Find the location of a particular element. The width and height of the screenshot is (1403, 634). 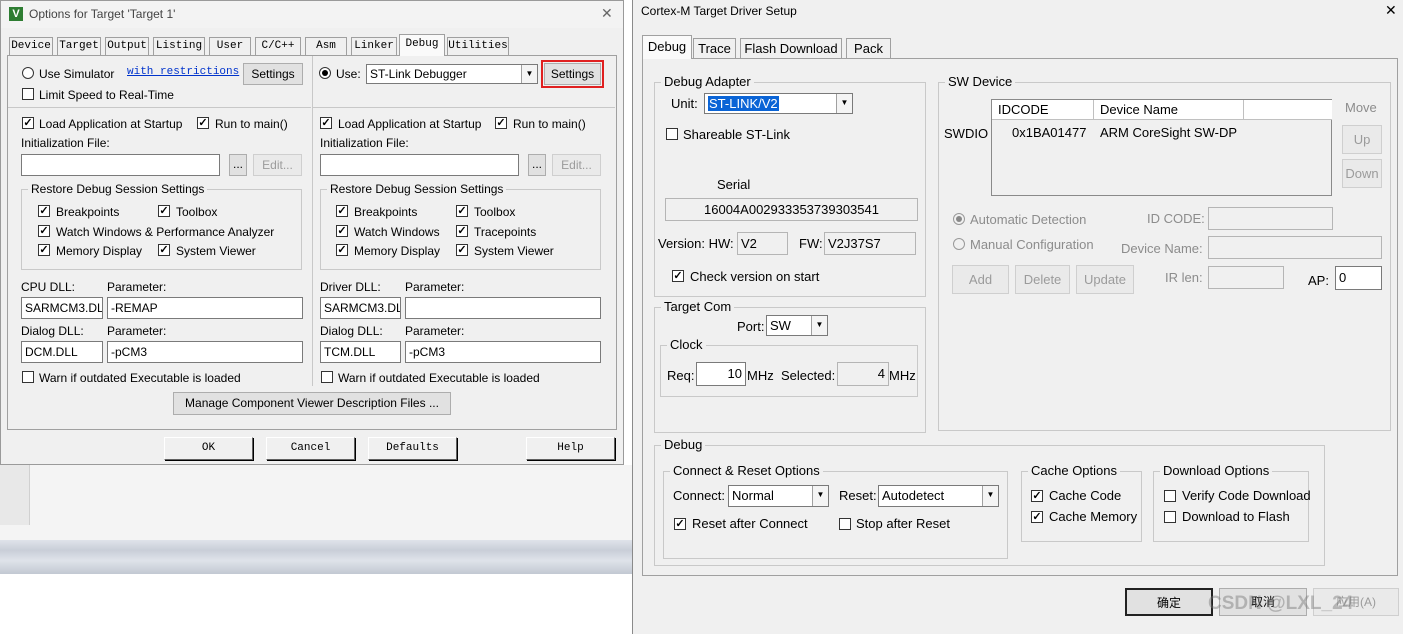

reset-after-connect-checkbox: ✓ is located at coordinates (680, 524).